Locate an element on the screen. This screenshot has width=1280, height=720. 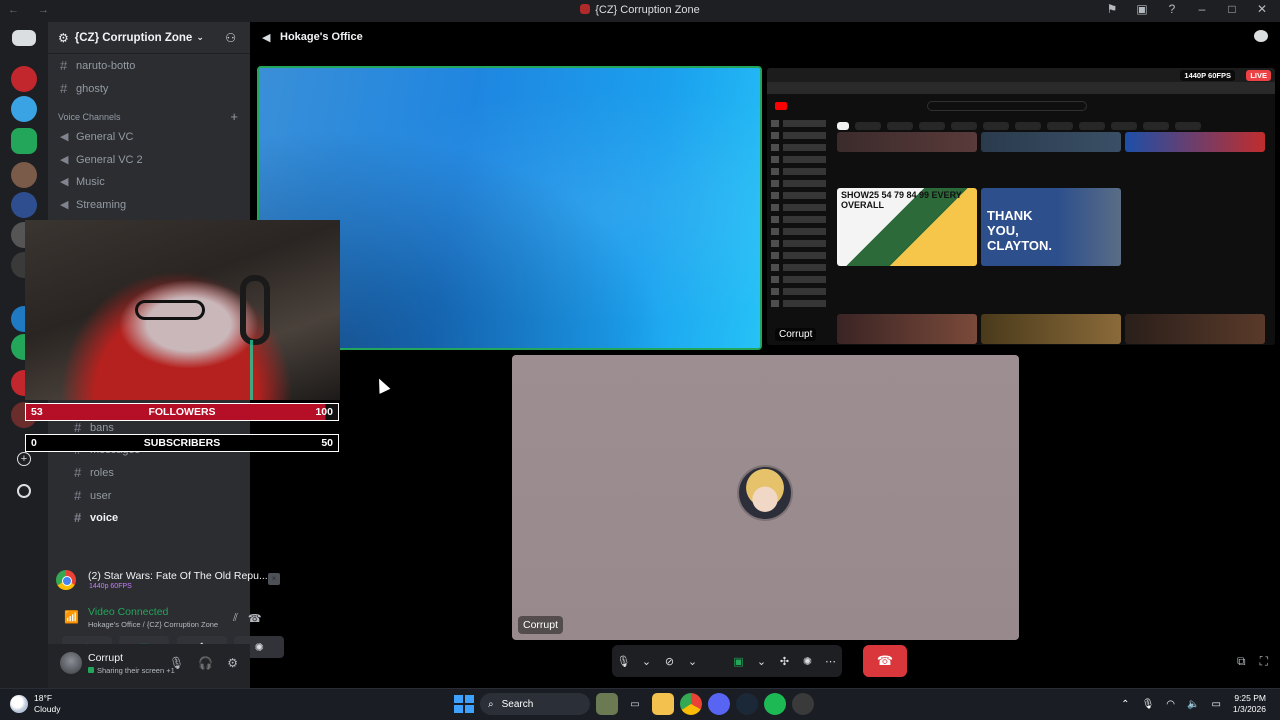
channel-naruto-botto: # naruto-botto is located at coordinates (97, 65).